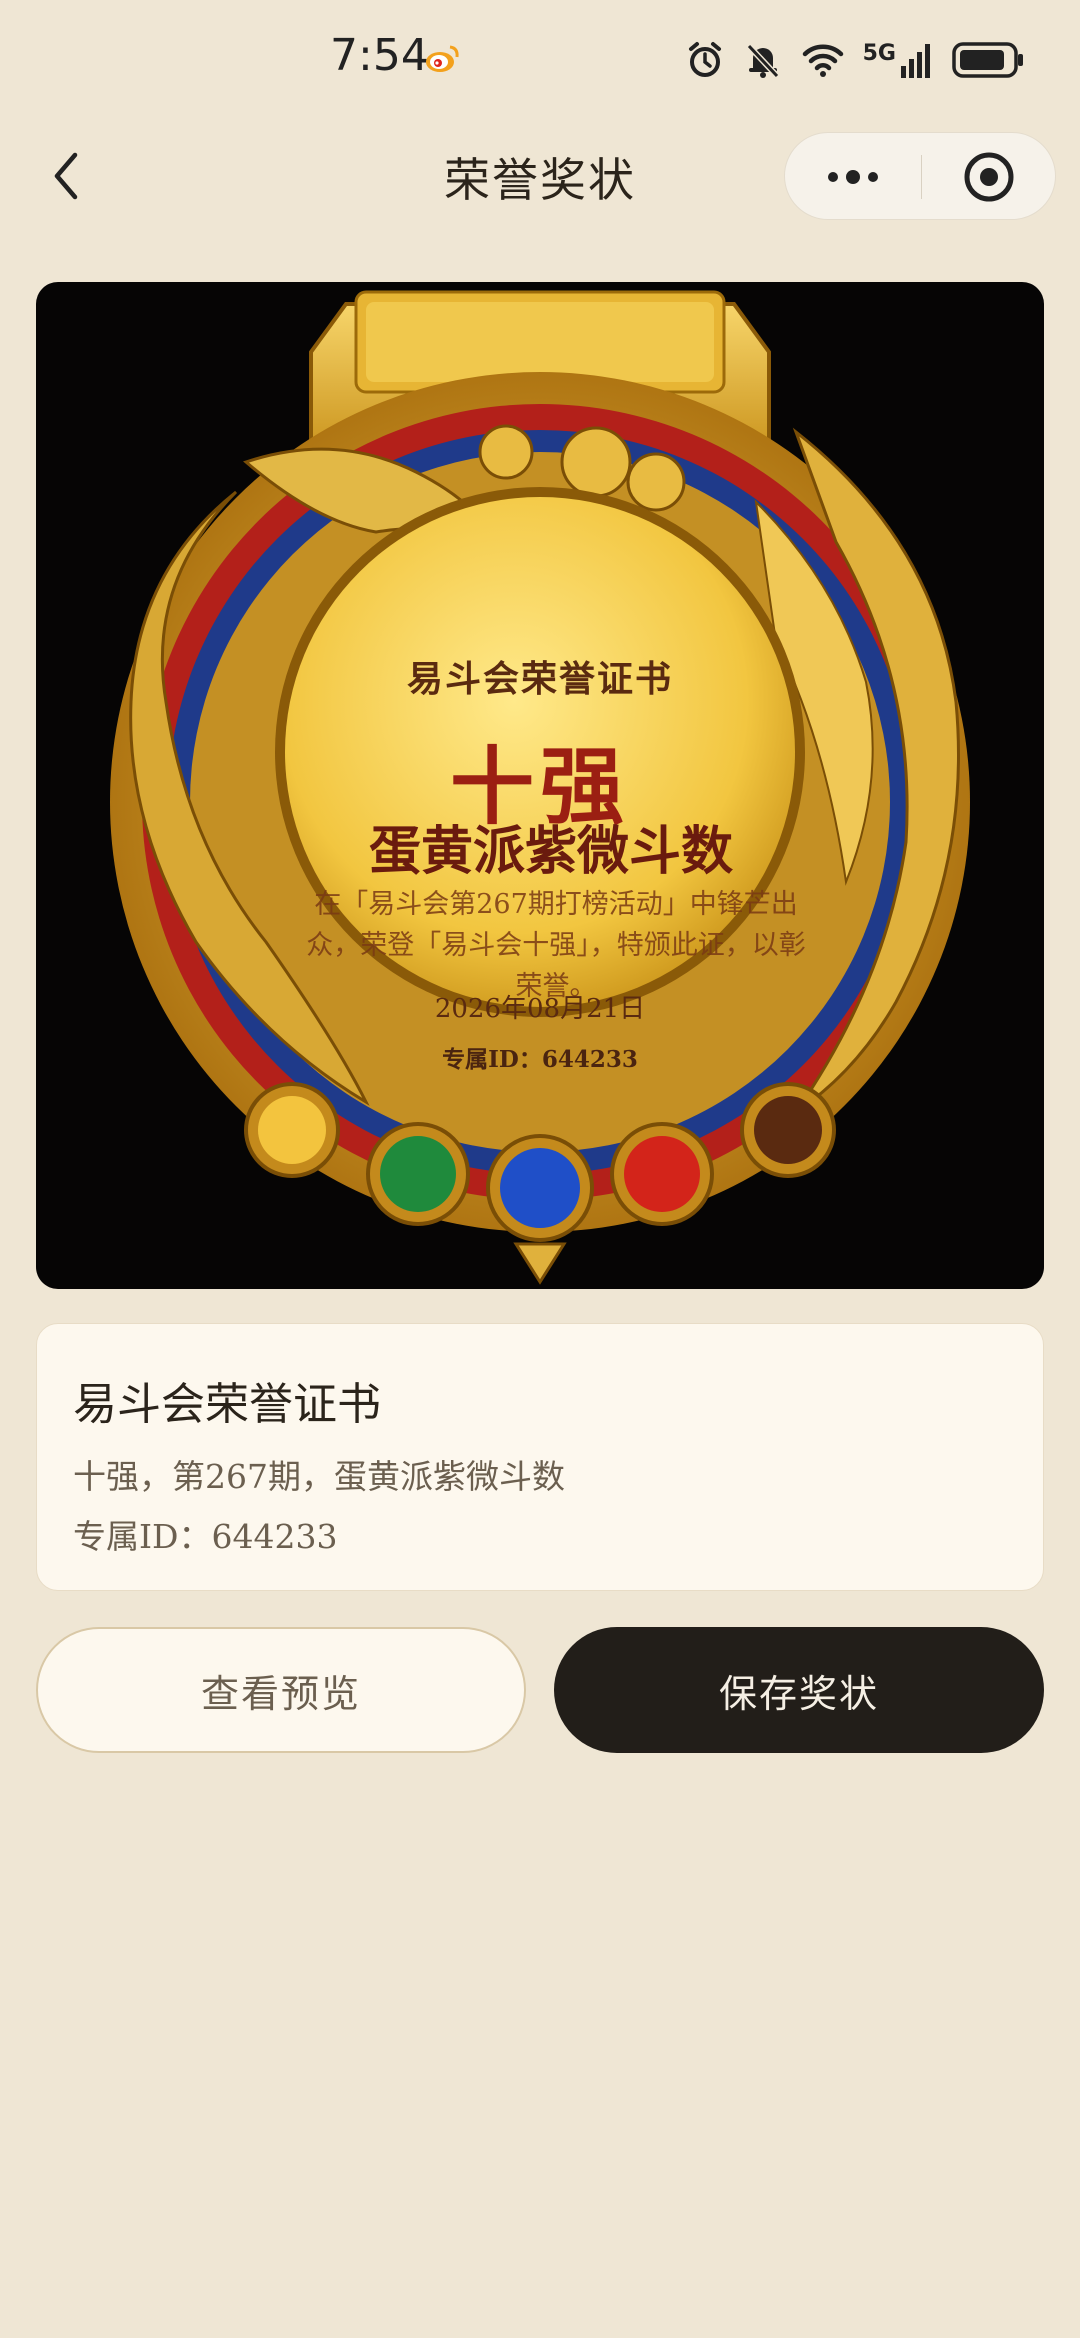  I want to click on certificate-info-card: 易斗会荣誉证书 十强，第267期，蛋黄派紫微斗数 专属ID：644233, so click(540, 1457).